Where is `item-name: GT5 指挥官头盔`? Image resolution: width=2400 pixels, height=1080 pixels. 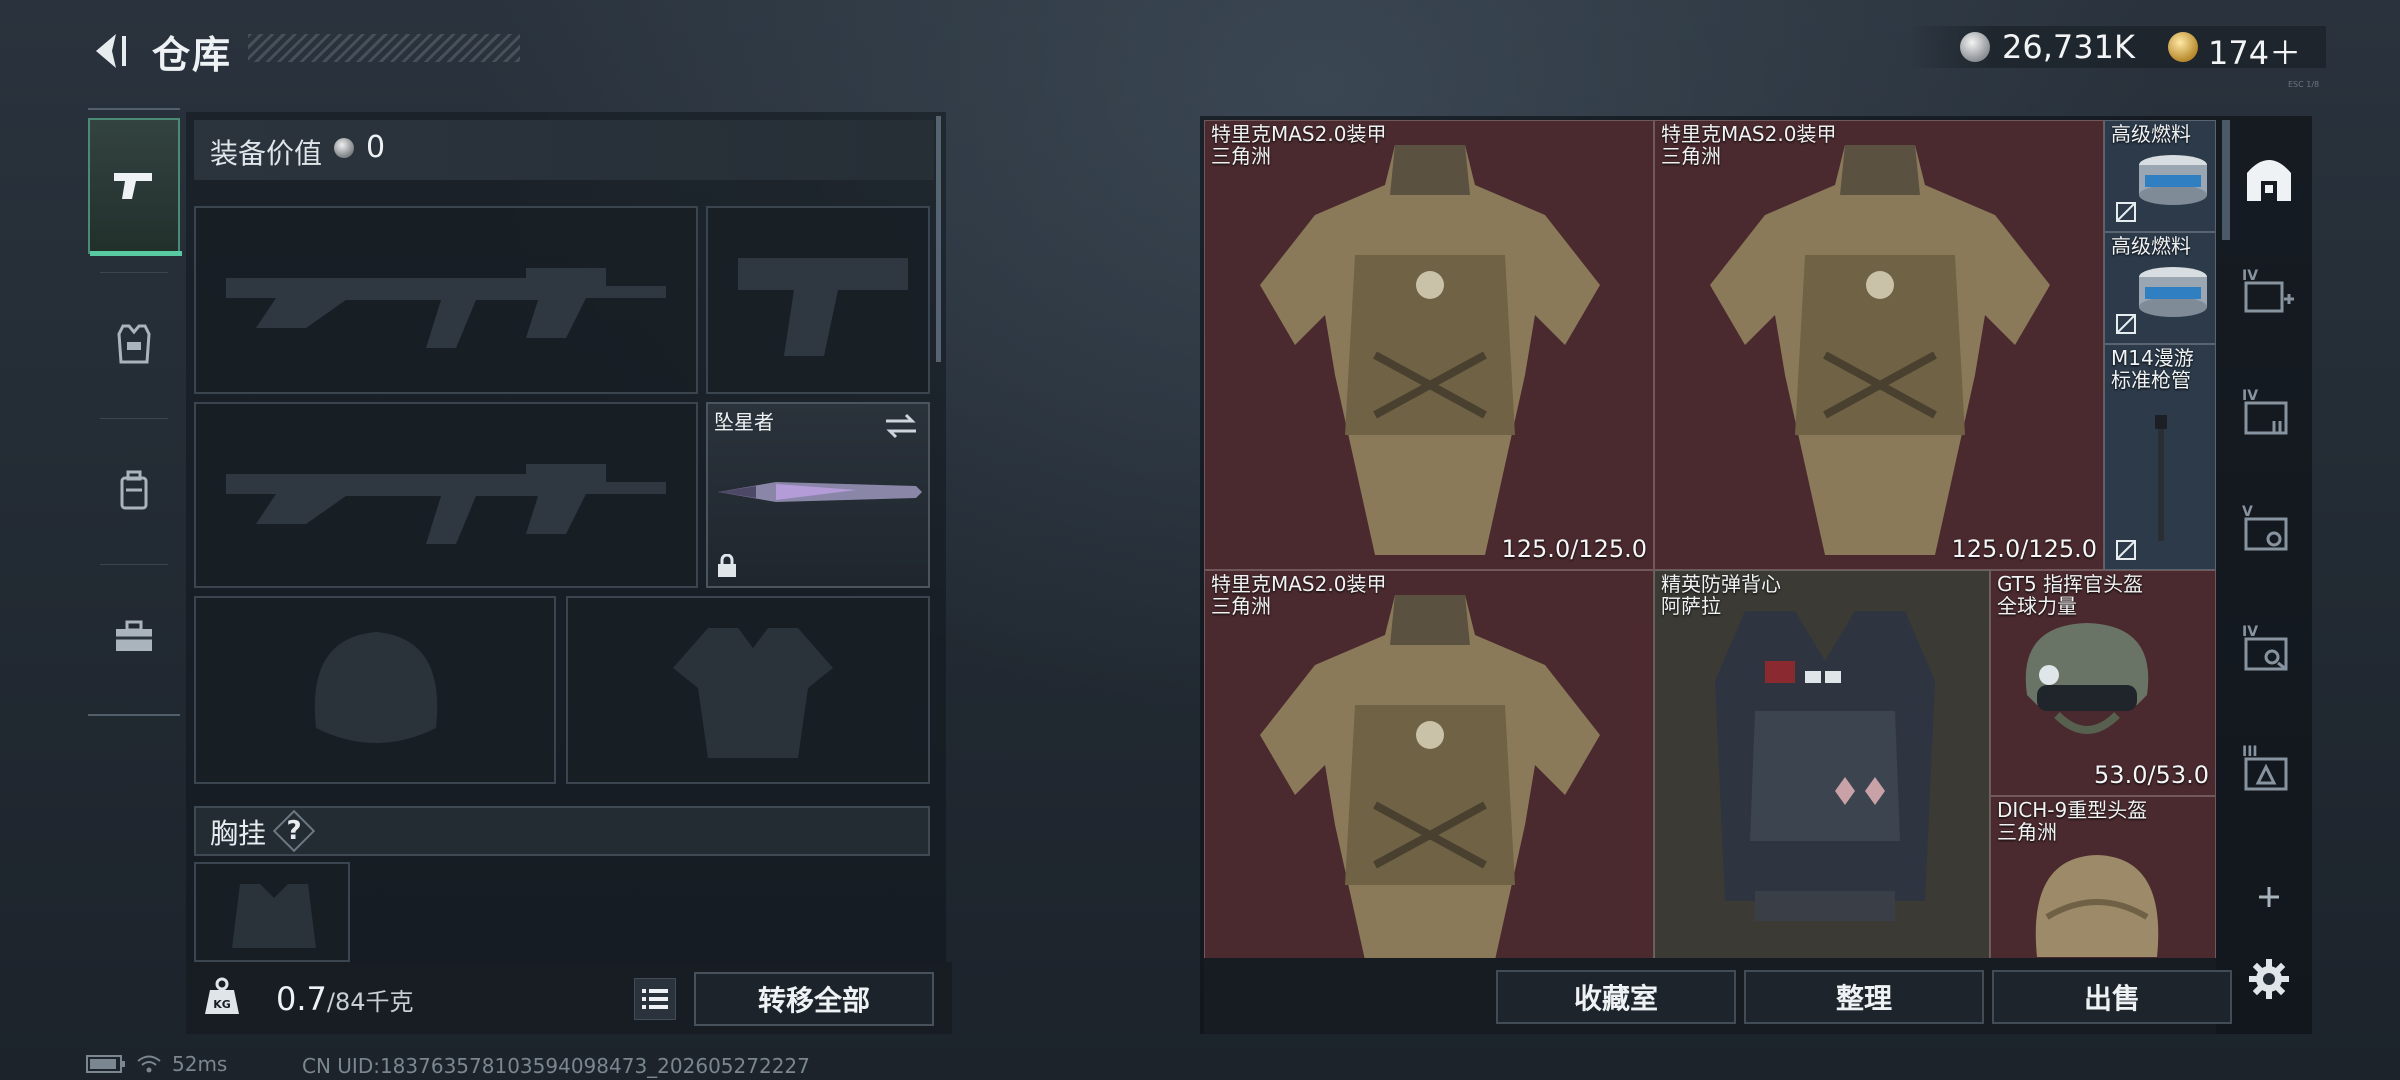 item-name: GT5 指挥官头盔 is located at coordinates (2070, 584).